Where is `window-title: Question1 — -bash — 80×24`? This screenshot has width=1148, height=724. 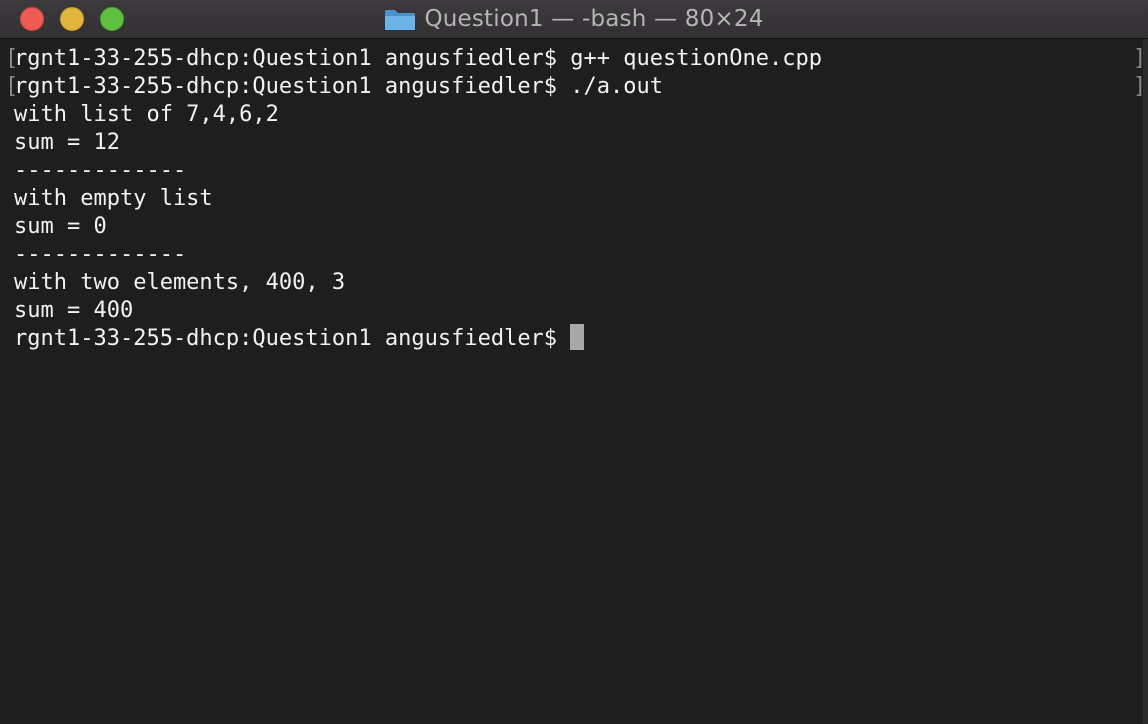
window-title: Question1 — -bash — 80×24 is located at coordinates (574, 19).